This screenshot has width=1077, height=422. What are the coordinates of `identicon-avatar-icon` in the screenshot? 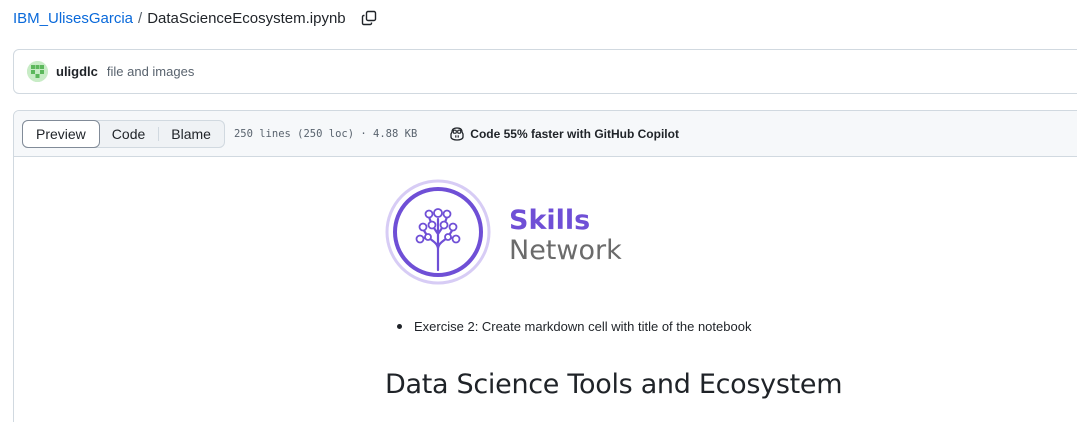 It's located at (37, 71).